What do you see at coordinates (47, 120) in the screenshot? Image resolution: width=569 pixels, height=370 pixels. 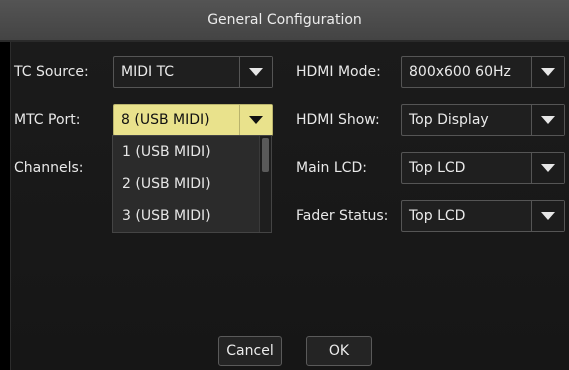 I see `mtc-port-label: MTC Port:` at bounding box center [47, 120].